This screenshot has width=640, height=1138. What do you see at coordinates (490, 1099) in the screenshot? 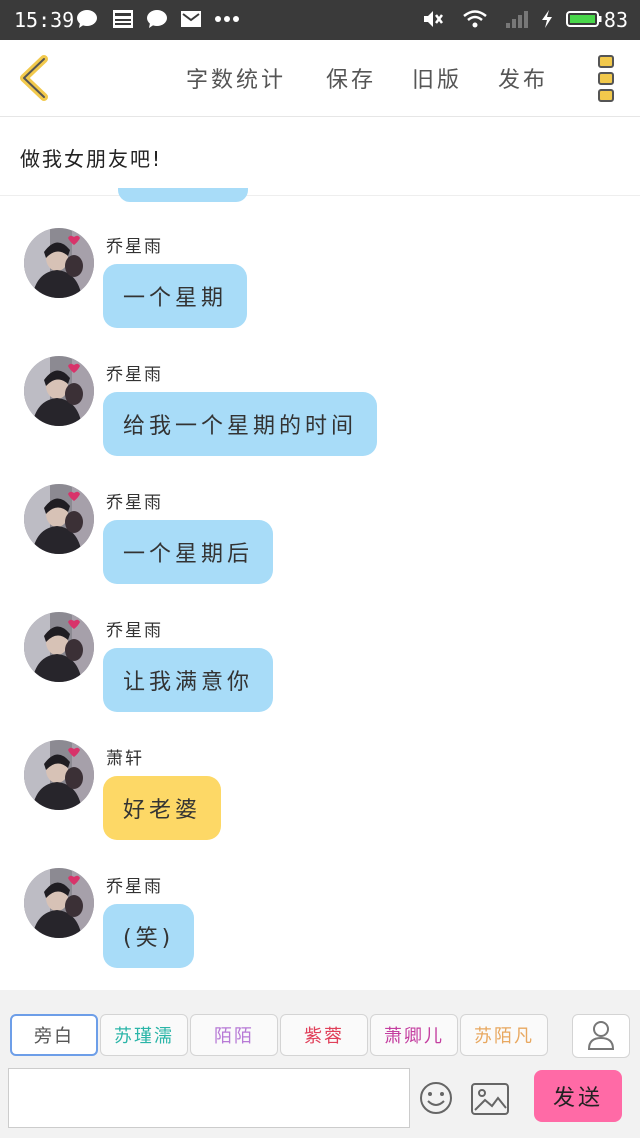
I see `image-icon` at bounding box center [490, 1099].